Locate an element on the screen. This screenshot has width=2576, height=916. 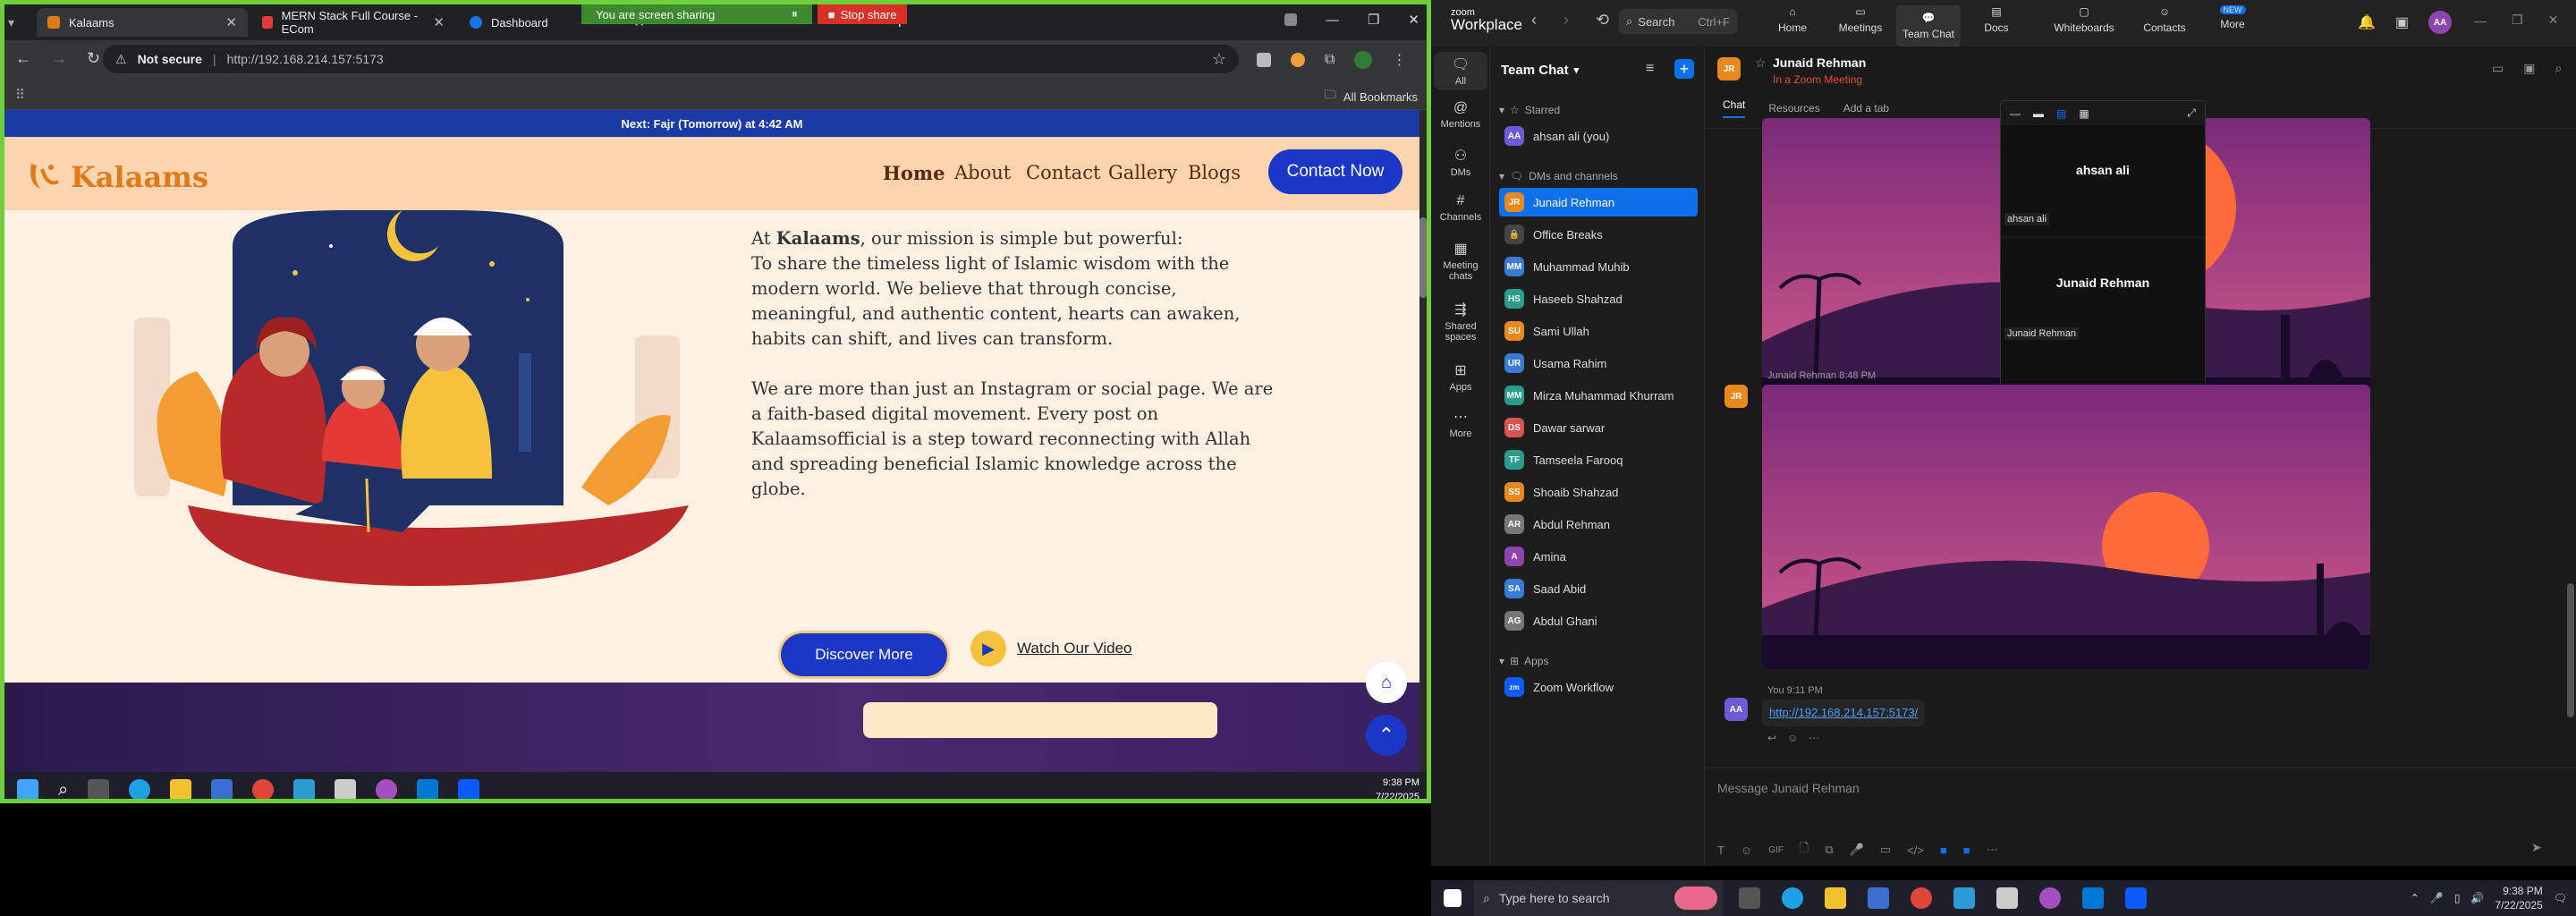
notification-icon: 🗨 is located at coordinates (2560, 898).